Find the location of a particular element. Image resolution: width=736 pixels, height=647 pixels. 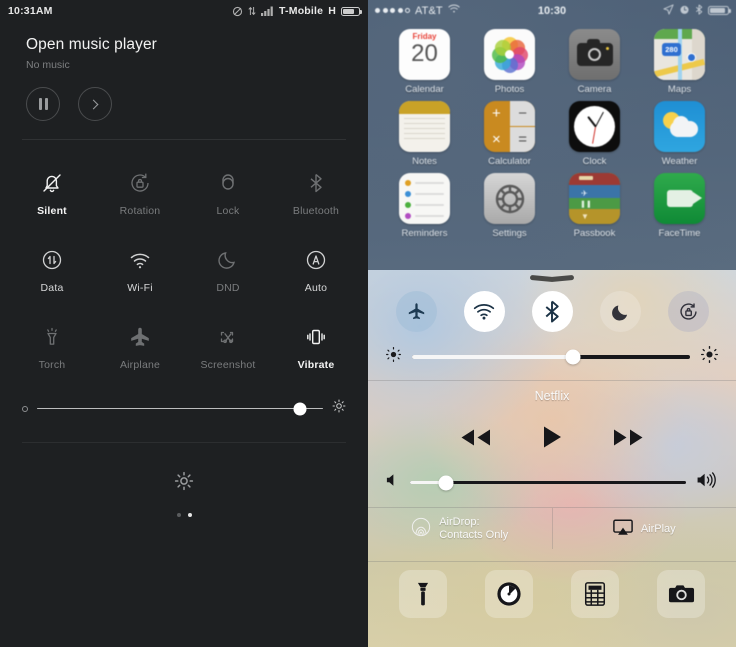

auto-brightness-icon is located at coordinates (316, 257).